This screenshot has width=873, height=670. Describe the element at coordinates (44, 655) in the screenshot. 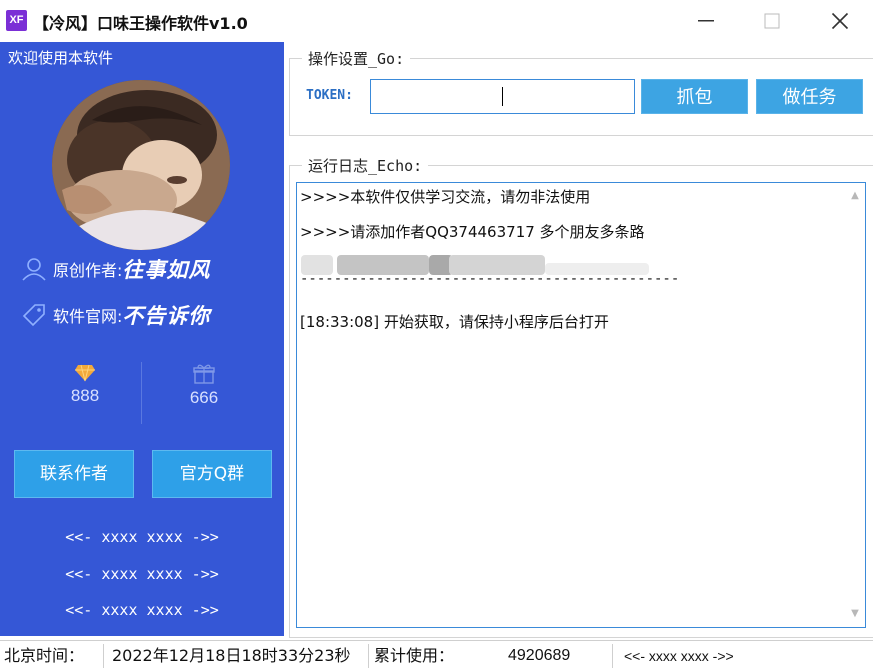

I see `beijing-time-label: 北京时间：` at that location.